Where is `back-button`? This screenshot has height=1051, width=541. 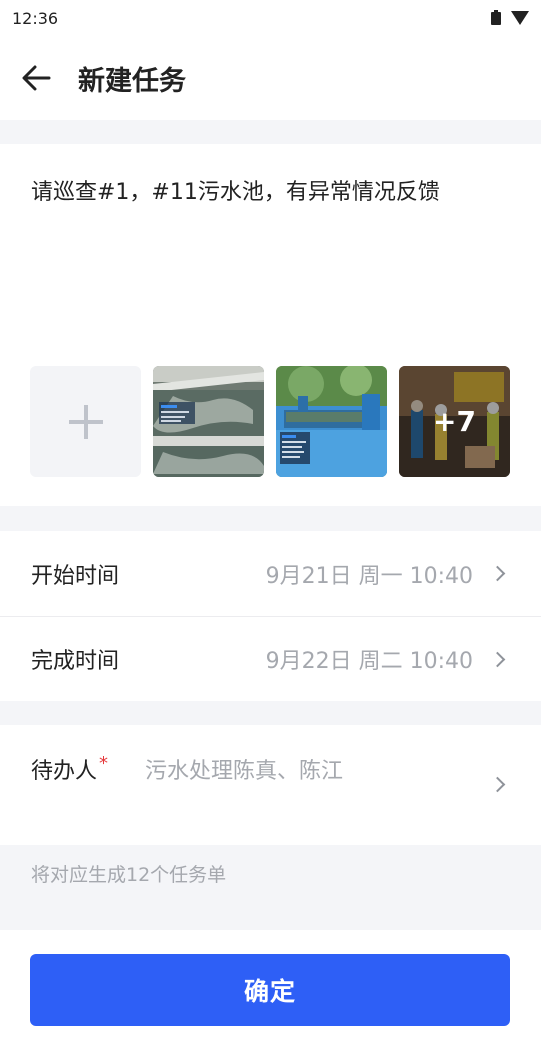
back-button is located at coordinates (36, 78).